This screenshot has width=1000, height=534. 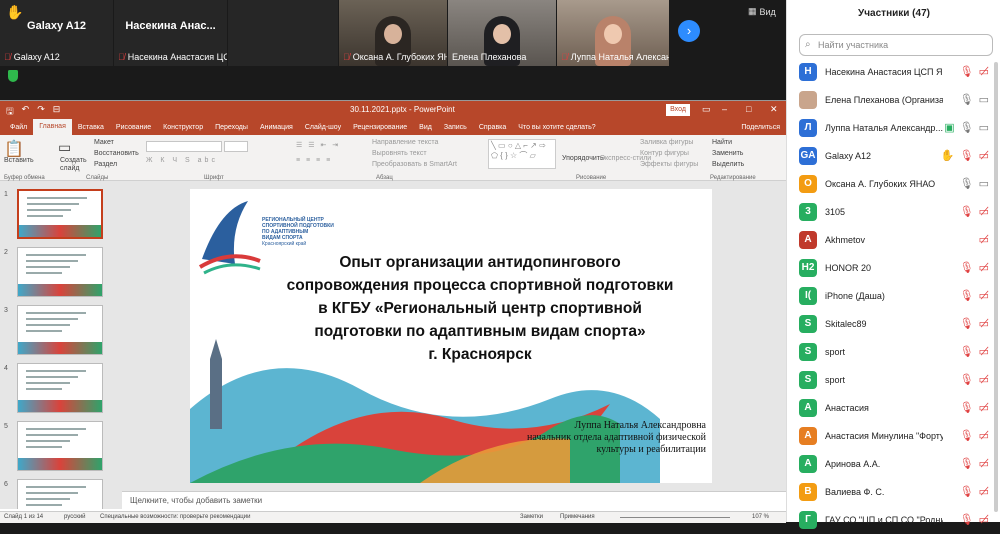 I want to click on undo-icon: ↶, so click(x=26, y=112).